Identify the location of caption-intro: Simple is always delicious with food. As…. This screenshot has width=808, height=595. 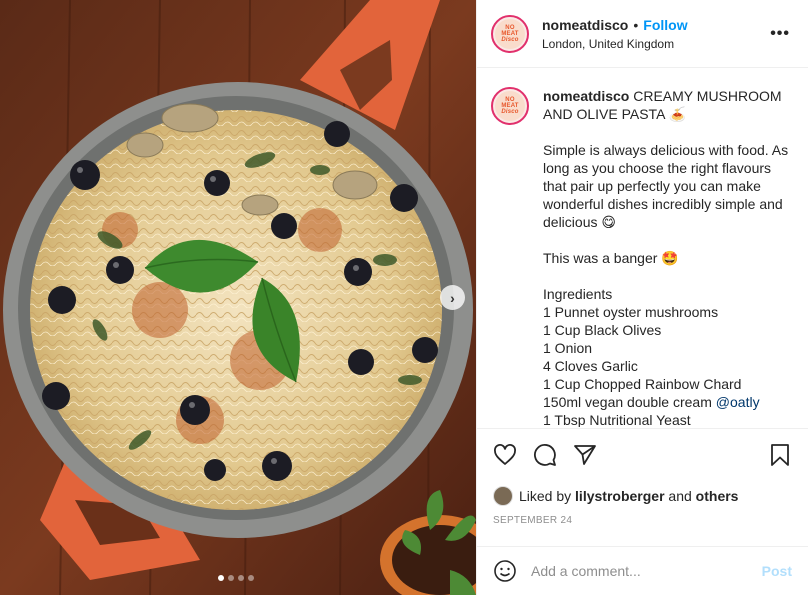
(666, 186).